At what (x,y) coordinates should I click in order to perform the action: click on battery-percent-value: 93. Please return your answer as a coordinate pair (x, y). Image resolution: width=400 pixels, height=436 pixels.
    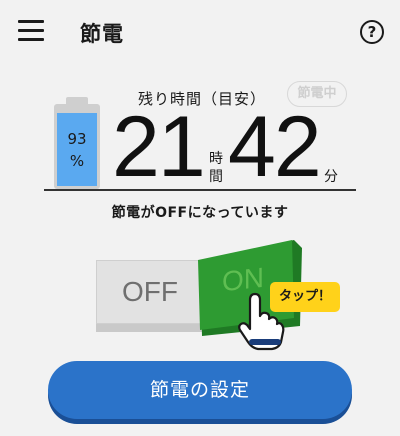
    Looking at the image, I should click on (77, 139).